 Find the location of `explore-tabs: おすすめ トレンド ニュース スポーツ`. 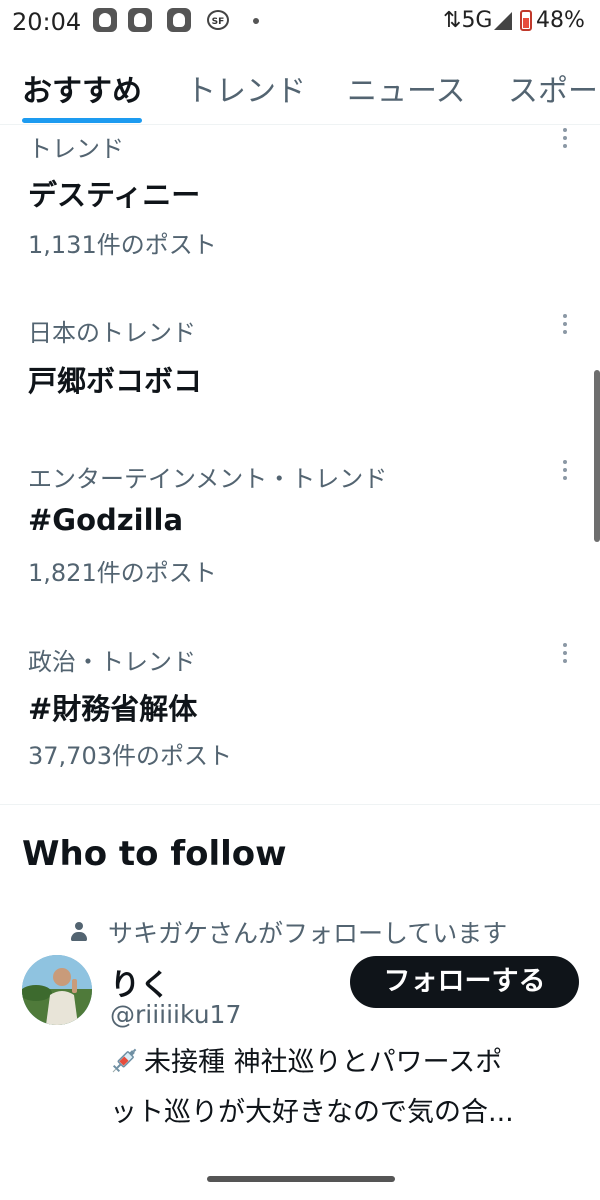

explore-tabs: おすすめ トレンド ニュース スポーツ is located at coordinates (300, 84).